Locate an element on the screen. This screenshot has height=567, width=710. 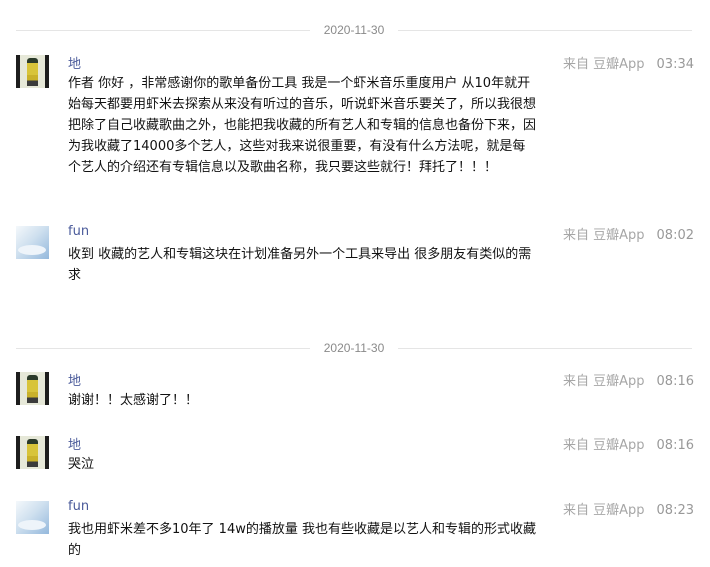
message-meta: 来自 豆瓣App 03:34 is located at coordinates (628, 62).